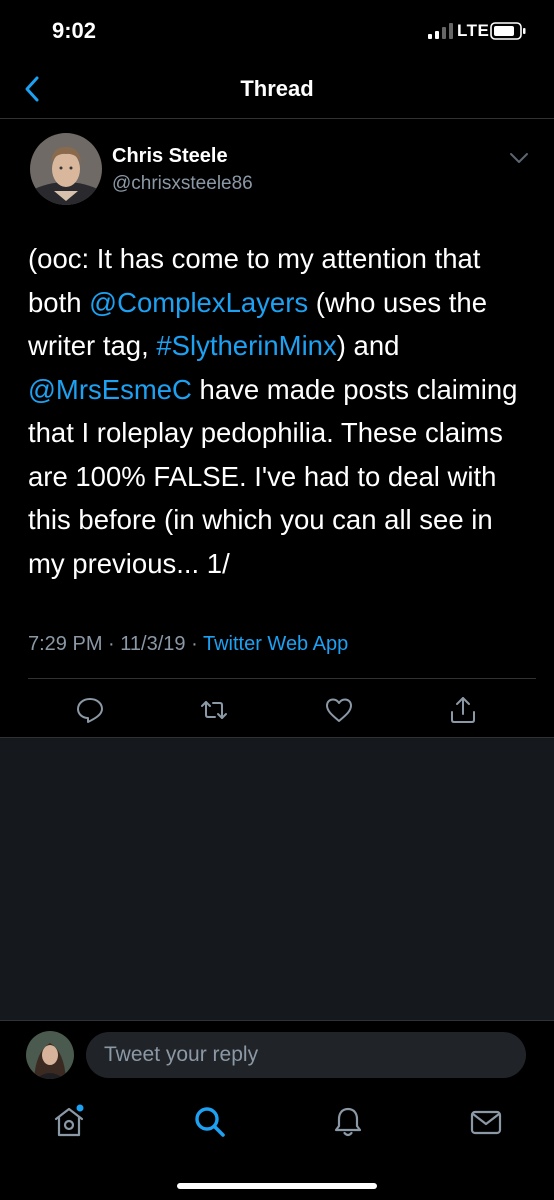 This screenshot has width=554, height=1200. What do you see at coordinates (508, 31) in the screenshot?
I see `battery-icon` at bounding box center [508, 31].